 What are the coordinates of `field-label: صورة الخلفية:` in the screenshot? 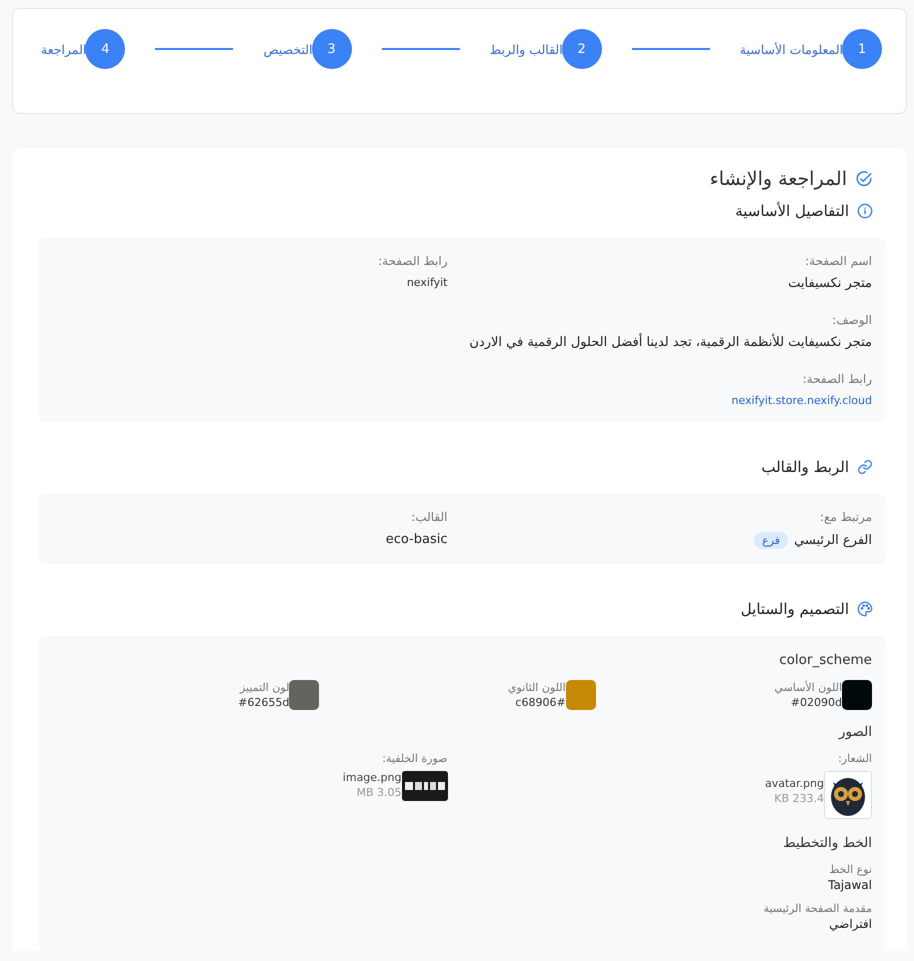 It's located at (414, 758).